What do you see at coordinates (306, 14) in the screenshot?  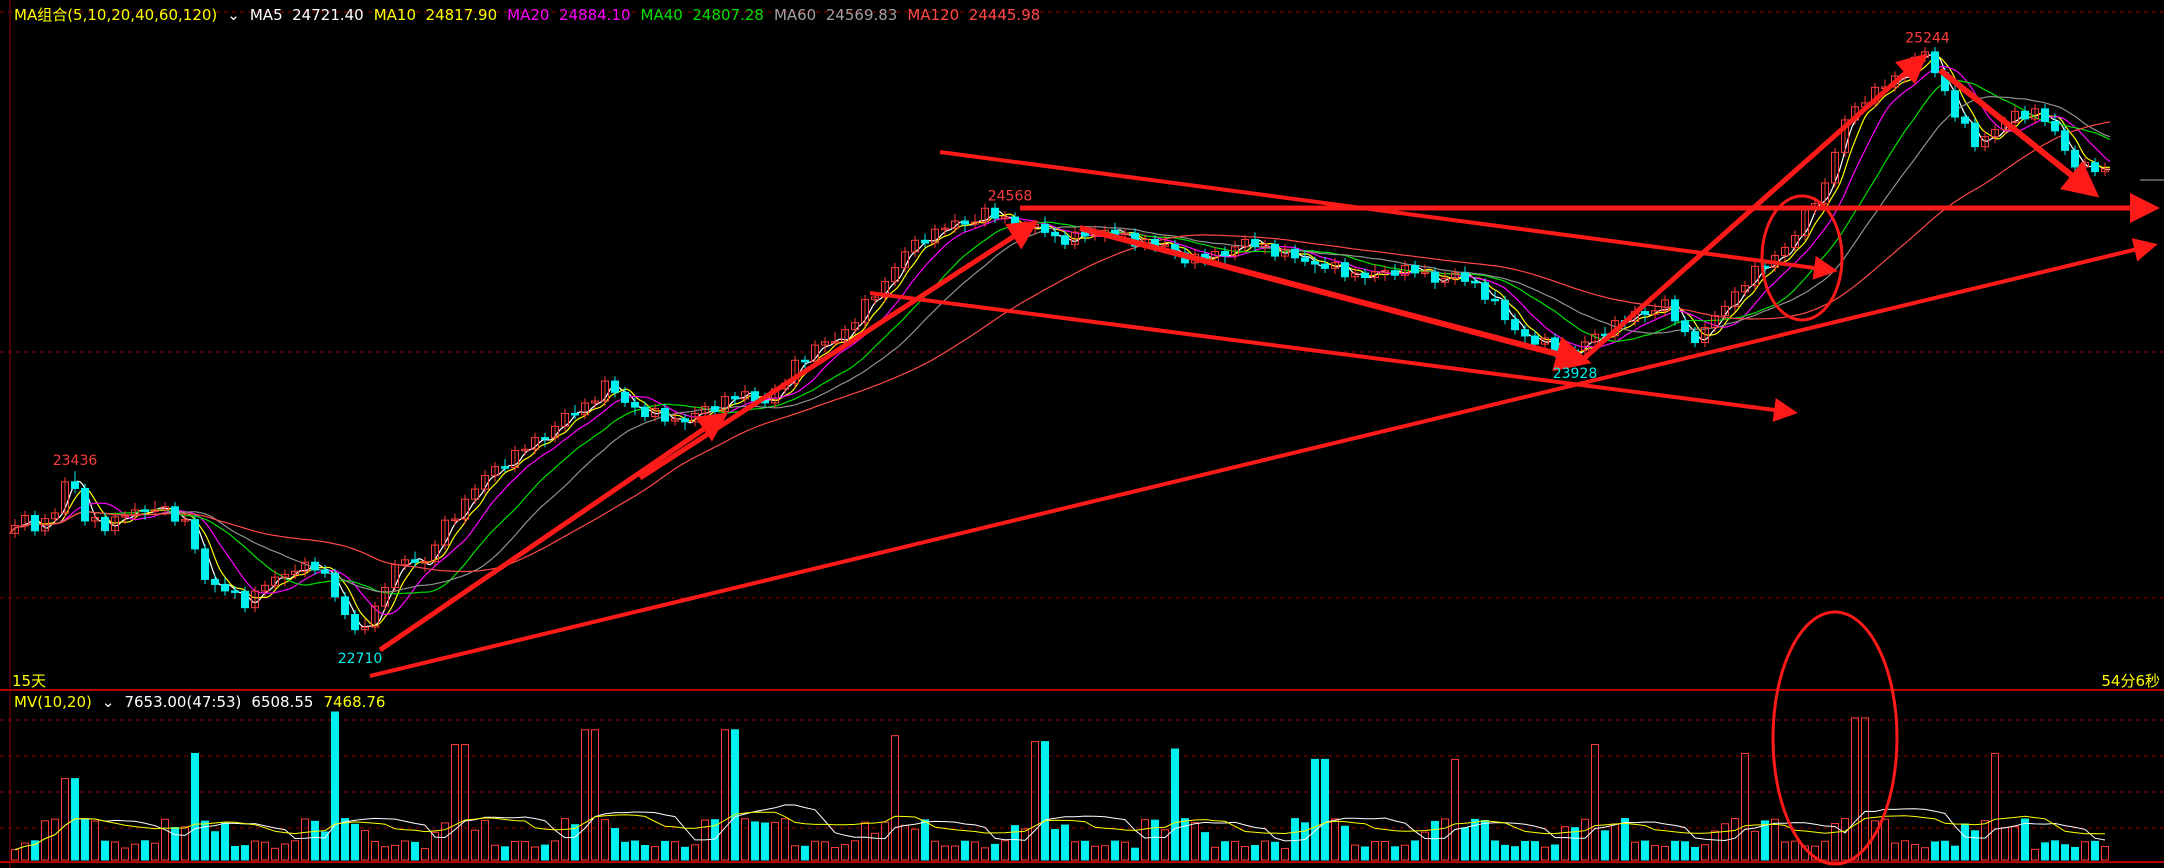 I see `ma5-value: MA5 24721.40` at bounding box center [306, 14].